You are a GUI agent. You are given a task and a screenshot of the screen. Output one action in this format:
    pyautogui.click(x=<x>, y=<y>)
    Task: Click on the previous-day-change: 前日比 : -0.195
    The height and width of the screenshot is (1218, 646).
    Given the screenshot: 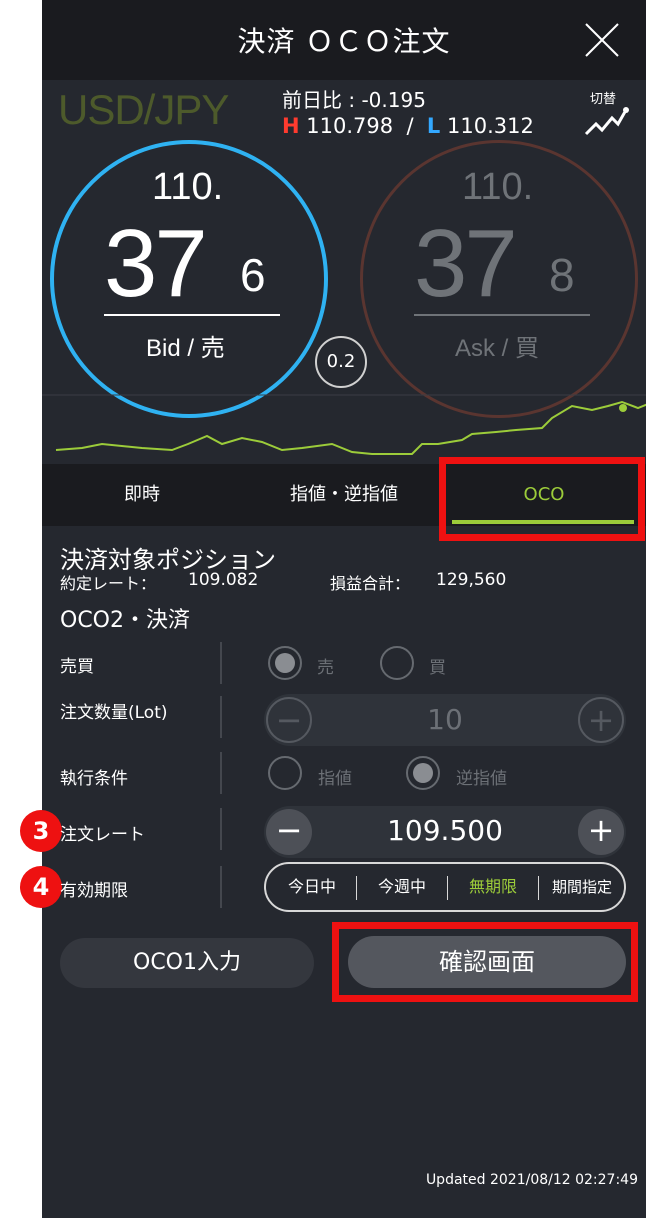 What is the action you would take?
    pyautogui.click(x=354, y=98)
    